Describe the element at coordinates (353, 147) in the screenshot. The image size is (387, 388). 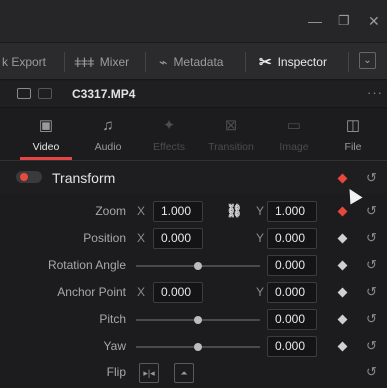
I see `tab-label: File` at that location.